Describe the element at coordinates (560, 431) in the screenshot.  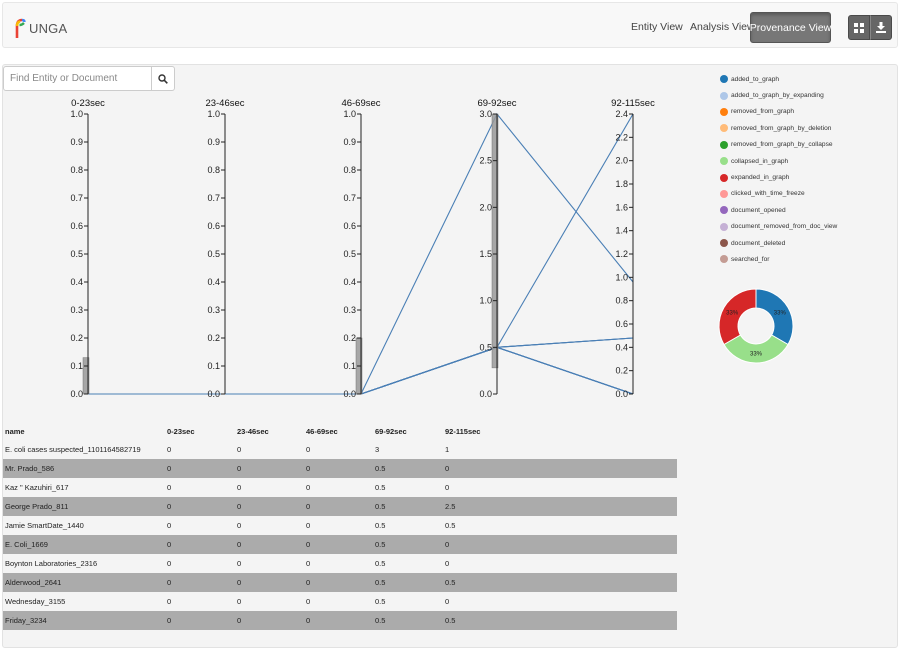
I see `column-header: 92-115sec` at that location.